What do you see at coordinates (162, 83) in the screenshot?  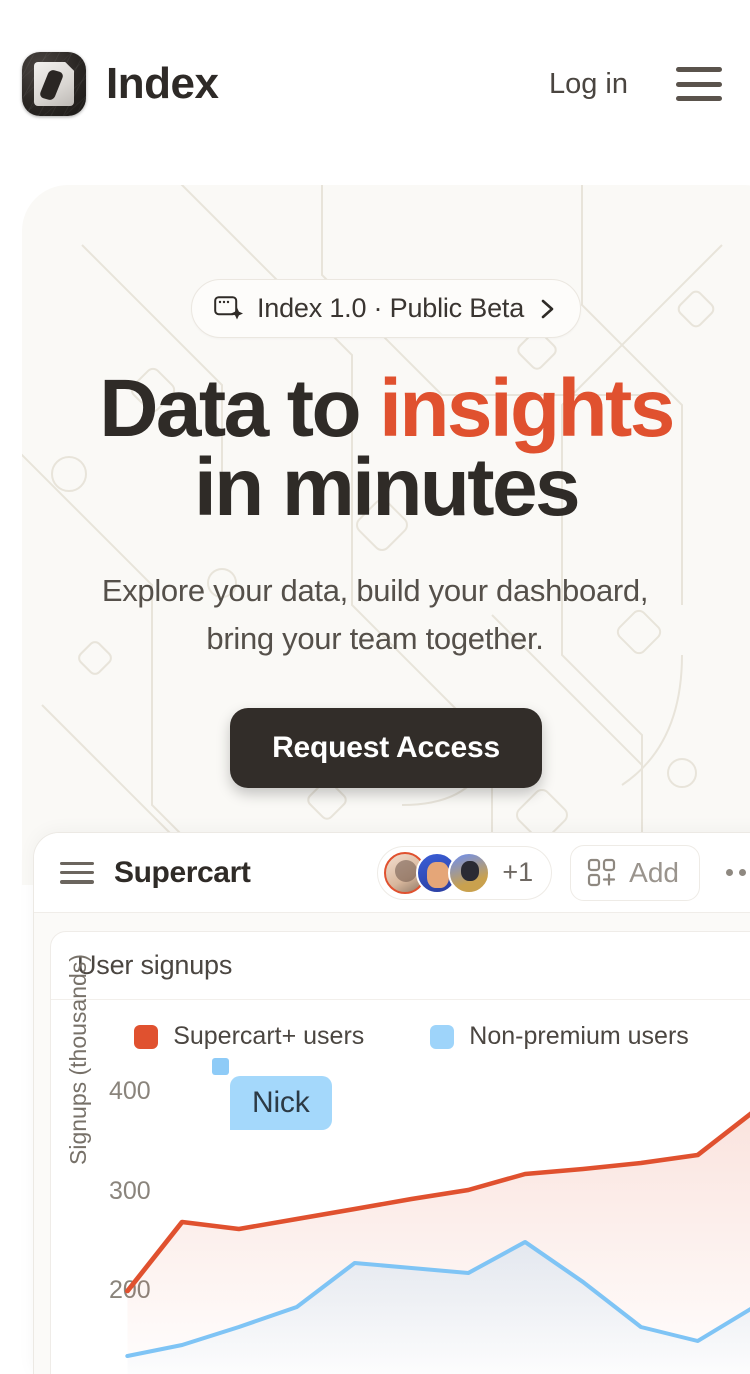 I see `brand-name: Index` at bounding box center [162, 83].